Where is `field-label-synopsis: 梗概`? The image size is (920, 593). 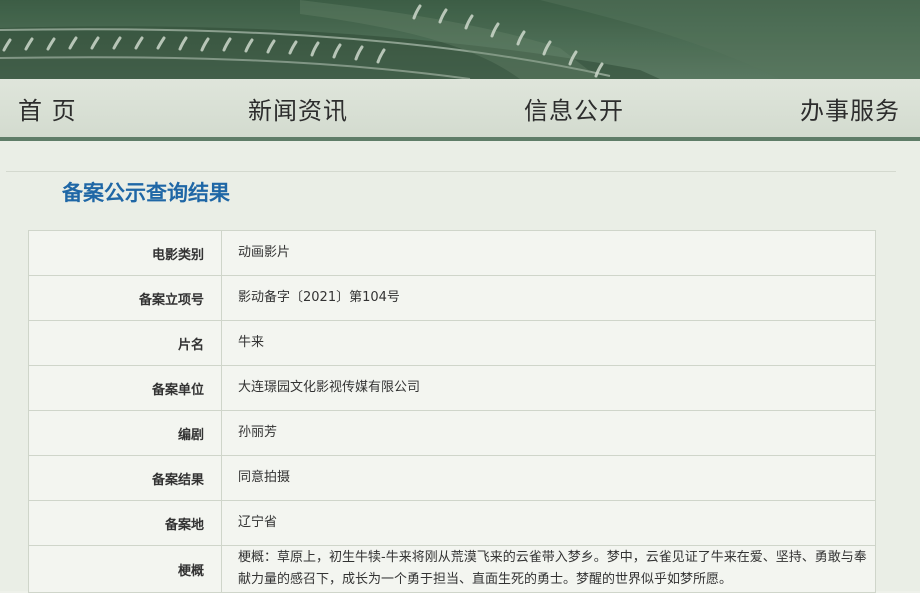 field-label-synopsis: 梗概 is located at coordinates (125, 569).